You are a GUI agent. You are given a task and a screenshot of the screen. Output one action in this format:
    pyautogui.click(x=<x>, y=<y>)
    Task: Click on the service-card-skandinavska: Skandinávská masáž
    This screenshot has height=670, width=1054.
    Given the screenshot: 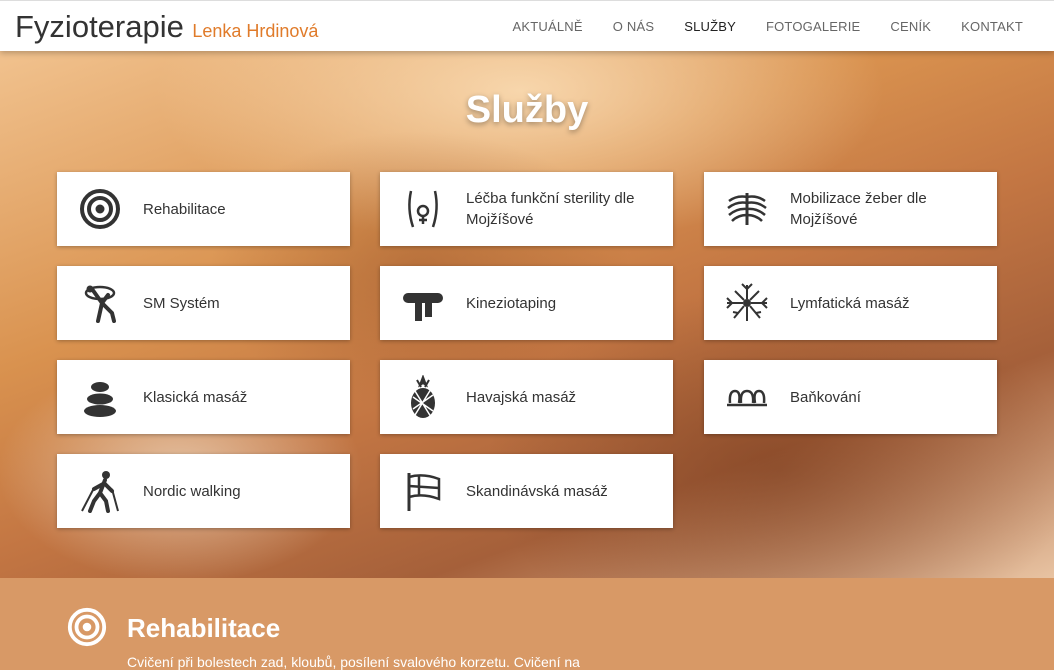 What is the action you would take?
    pyautogui.click(x=526, y=491)
    